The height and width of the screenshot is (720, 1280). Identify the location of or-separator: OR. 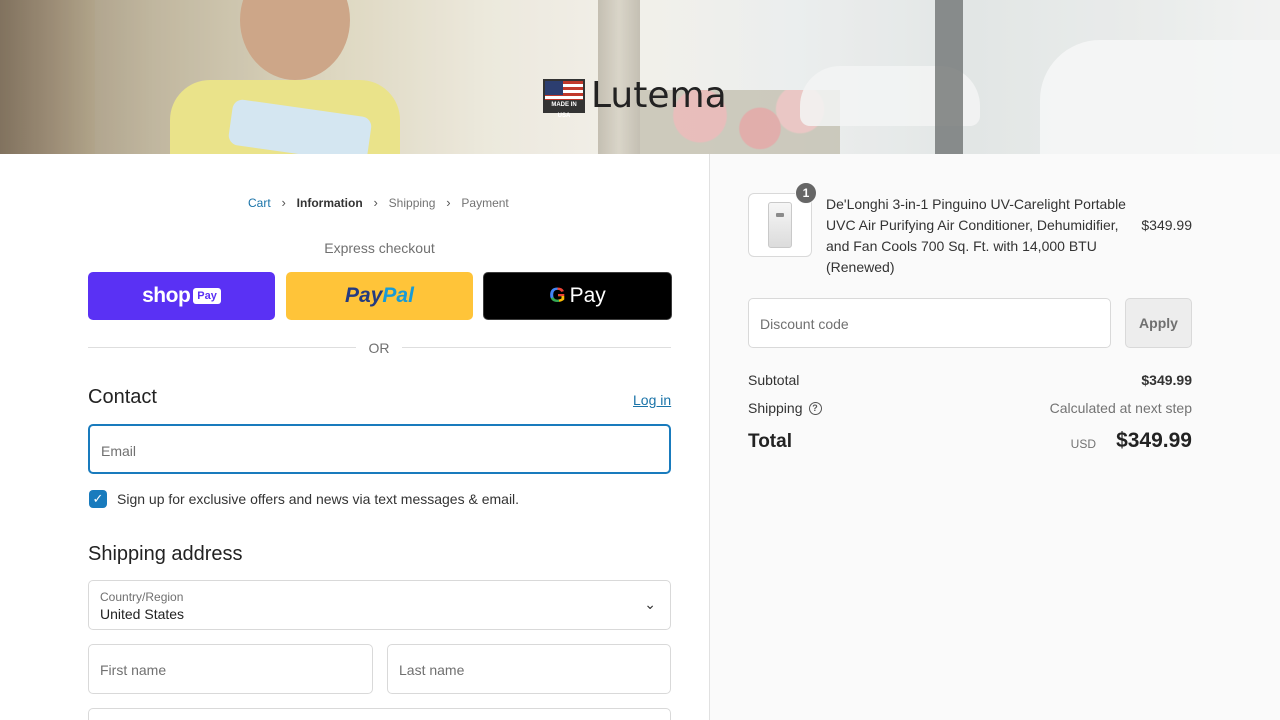
(379, 348).